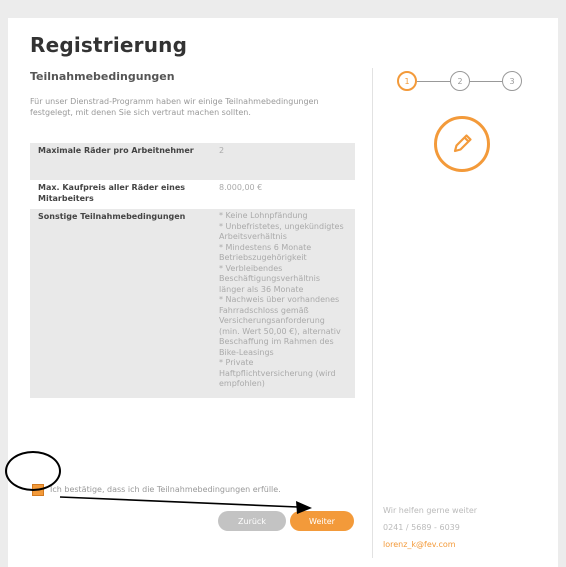 This screenshot has height=567, width=566. I want to click on condition-value: 2, so click(283, 161).